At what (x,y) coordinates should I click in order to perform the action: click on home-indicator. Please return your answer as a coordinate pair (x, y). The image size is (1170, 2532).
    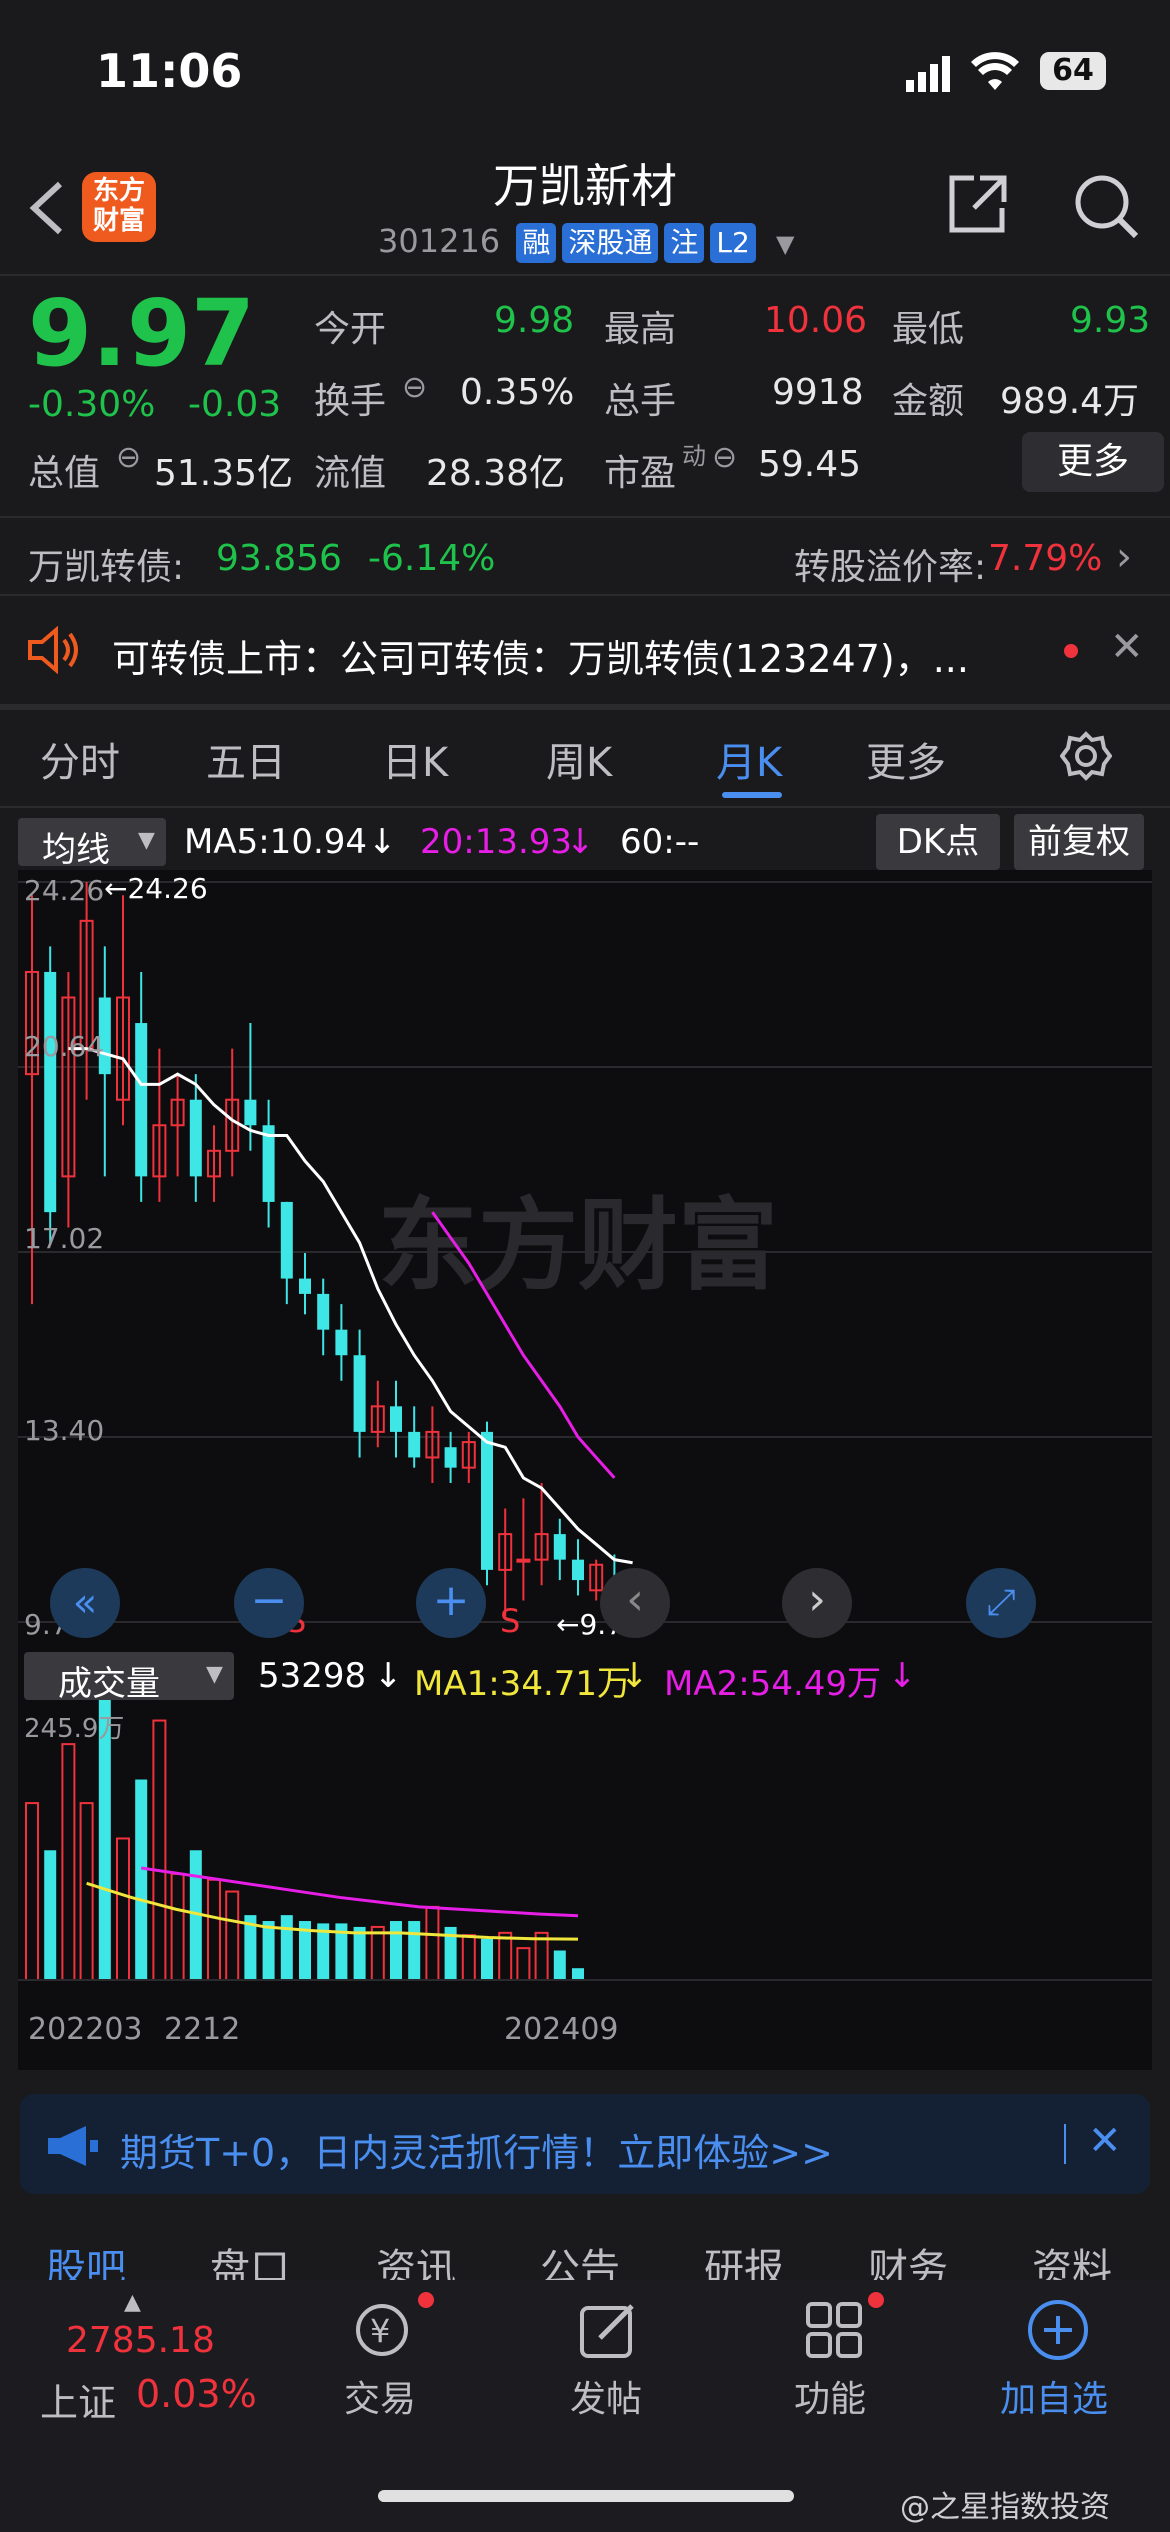
    Looking at the image, I should click on (586, 2496).